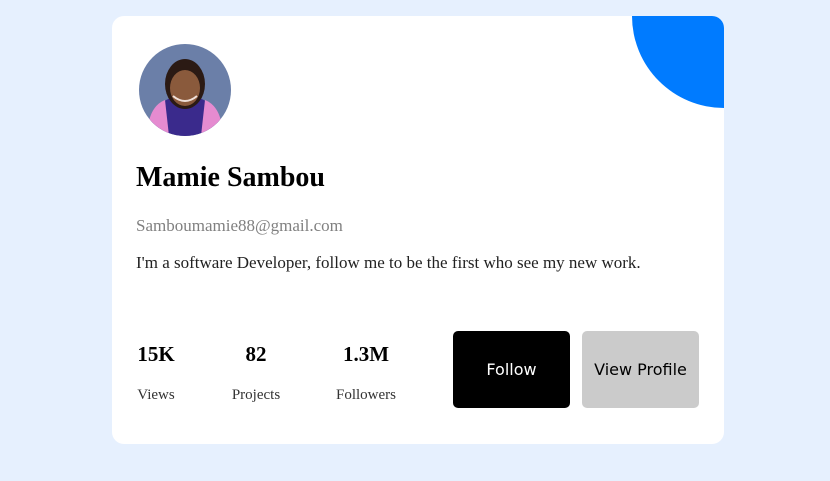 The height and width of the screenshot is (481, 830). What do you see at coordinates (511, 369) in the screenshot?
I see `follow-button: Follow` at bounding box center [511, 369].